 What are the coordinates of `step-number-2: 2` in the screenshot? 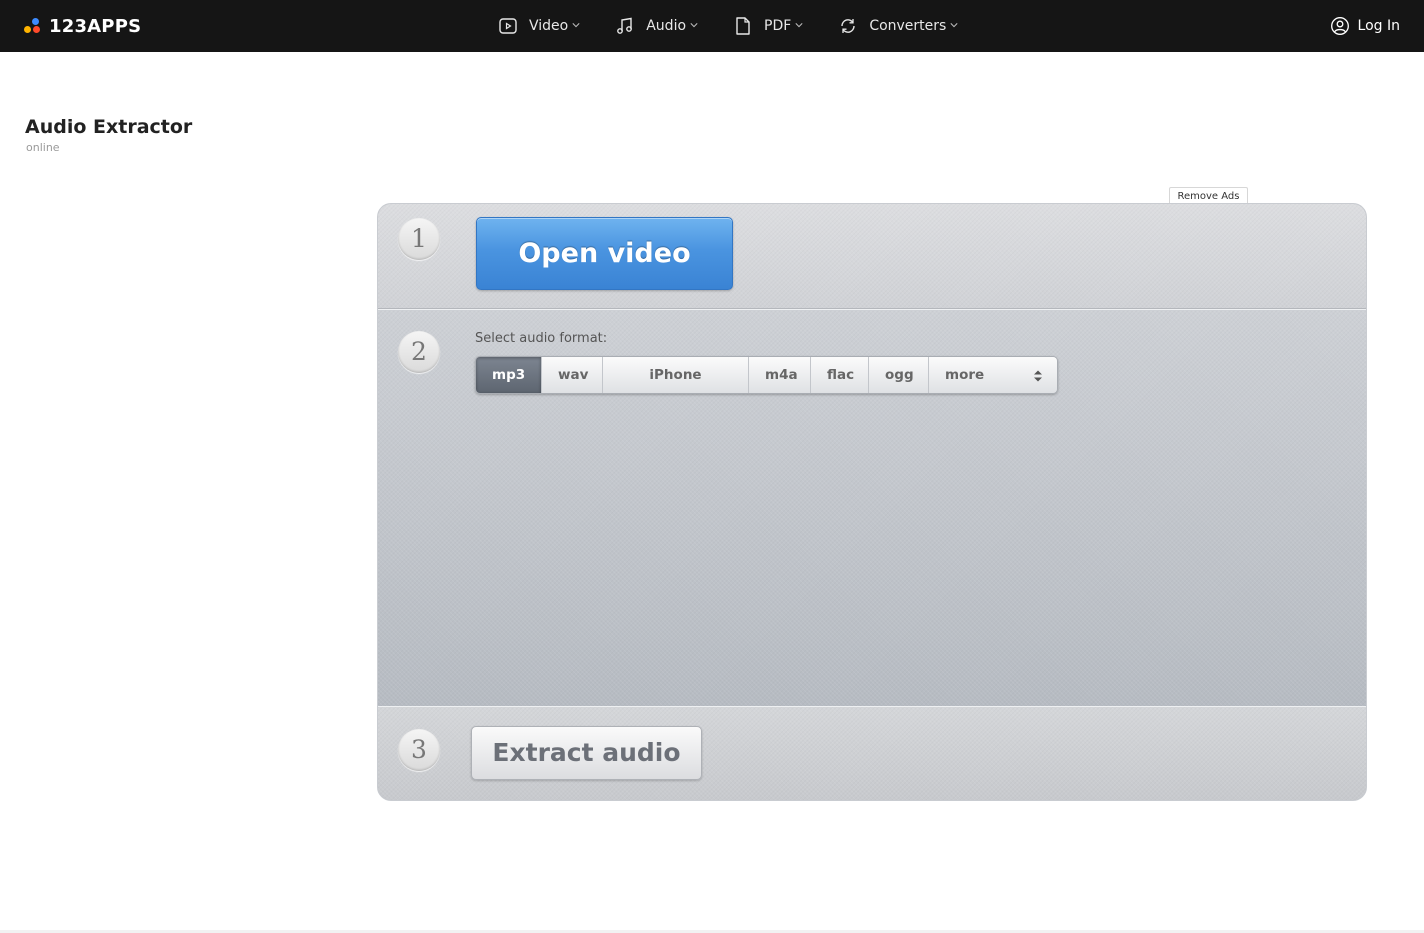 It's located at (419, 352).